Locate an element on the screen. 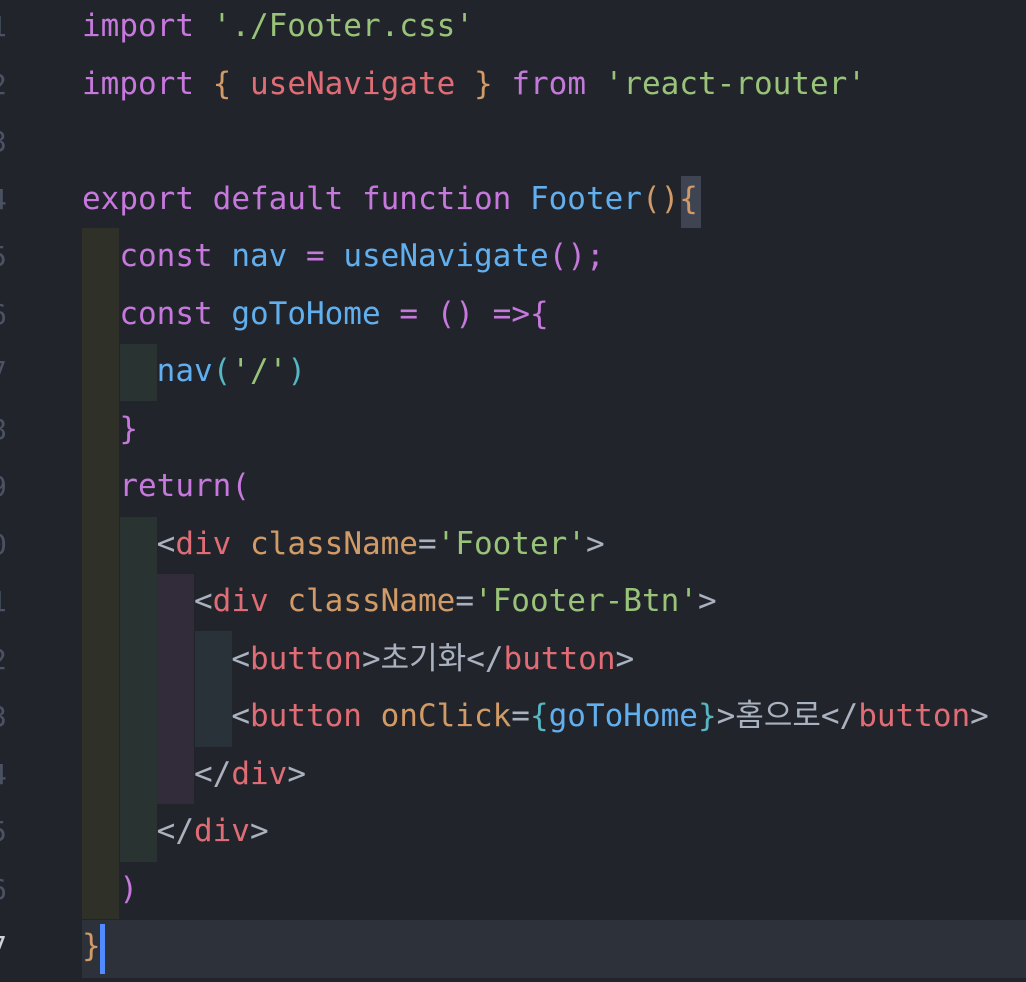 The height and width of the screenshot is (982, 1026). code-token: 홈으로 is located at coordinates (778, 716).